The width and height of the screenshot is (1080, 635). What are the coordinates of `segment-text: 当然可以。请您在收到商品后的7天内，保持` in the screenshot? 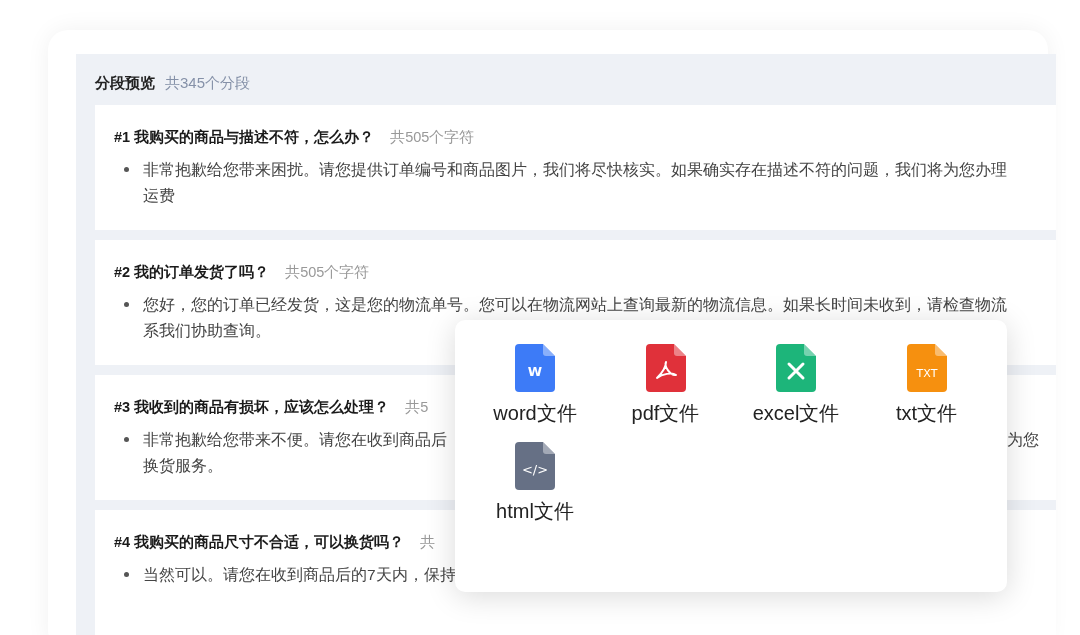 It's located at (299, 575).